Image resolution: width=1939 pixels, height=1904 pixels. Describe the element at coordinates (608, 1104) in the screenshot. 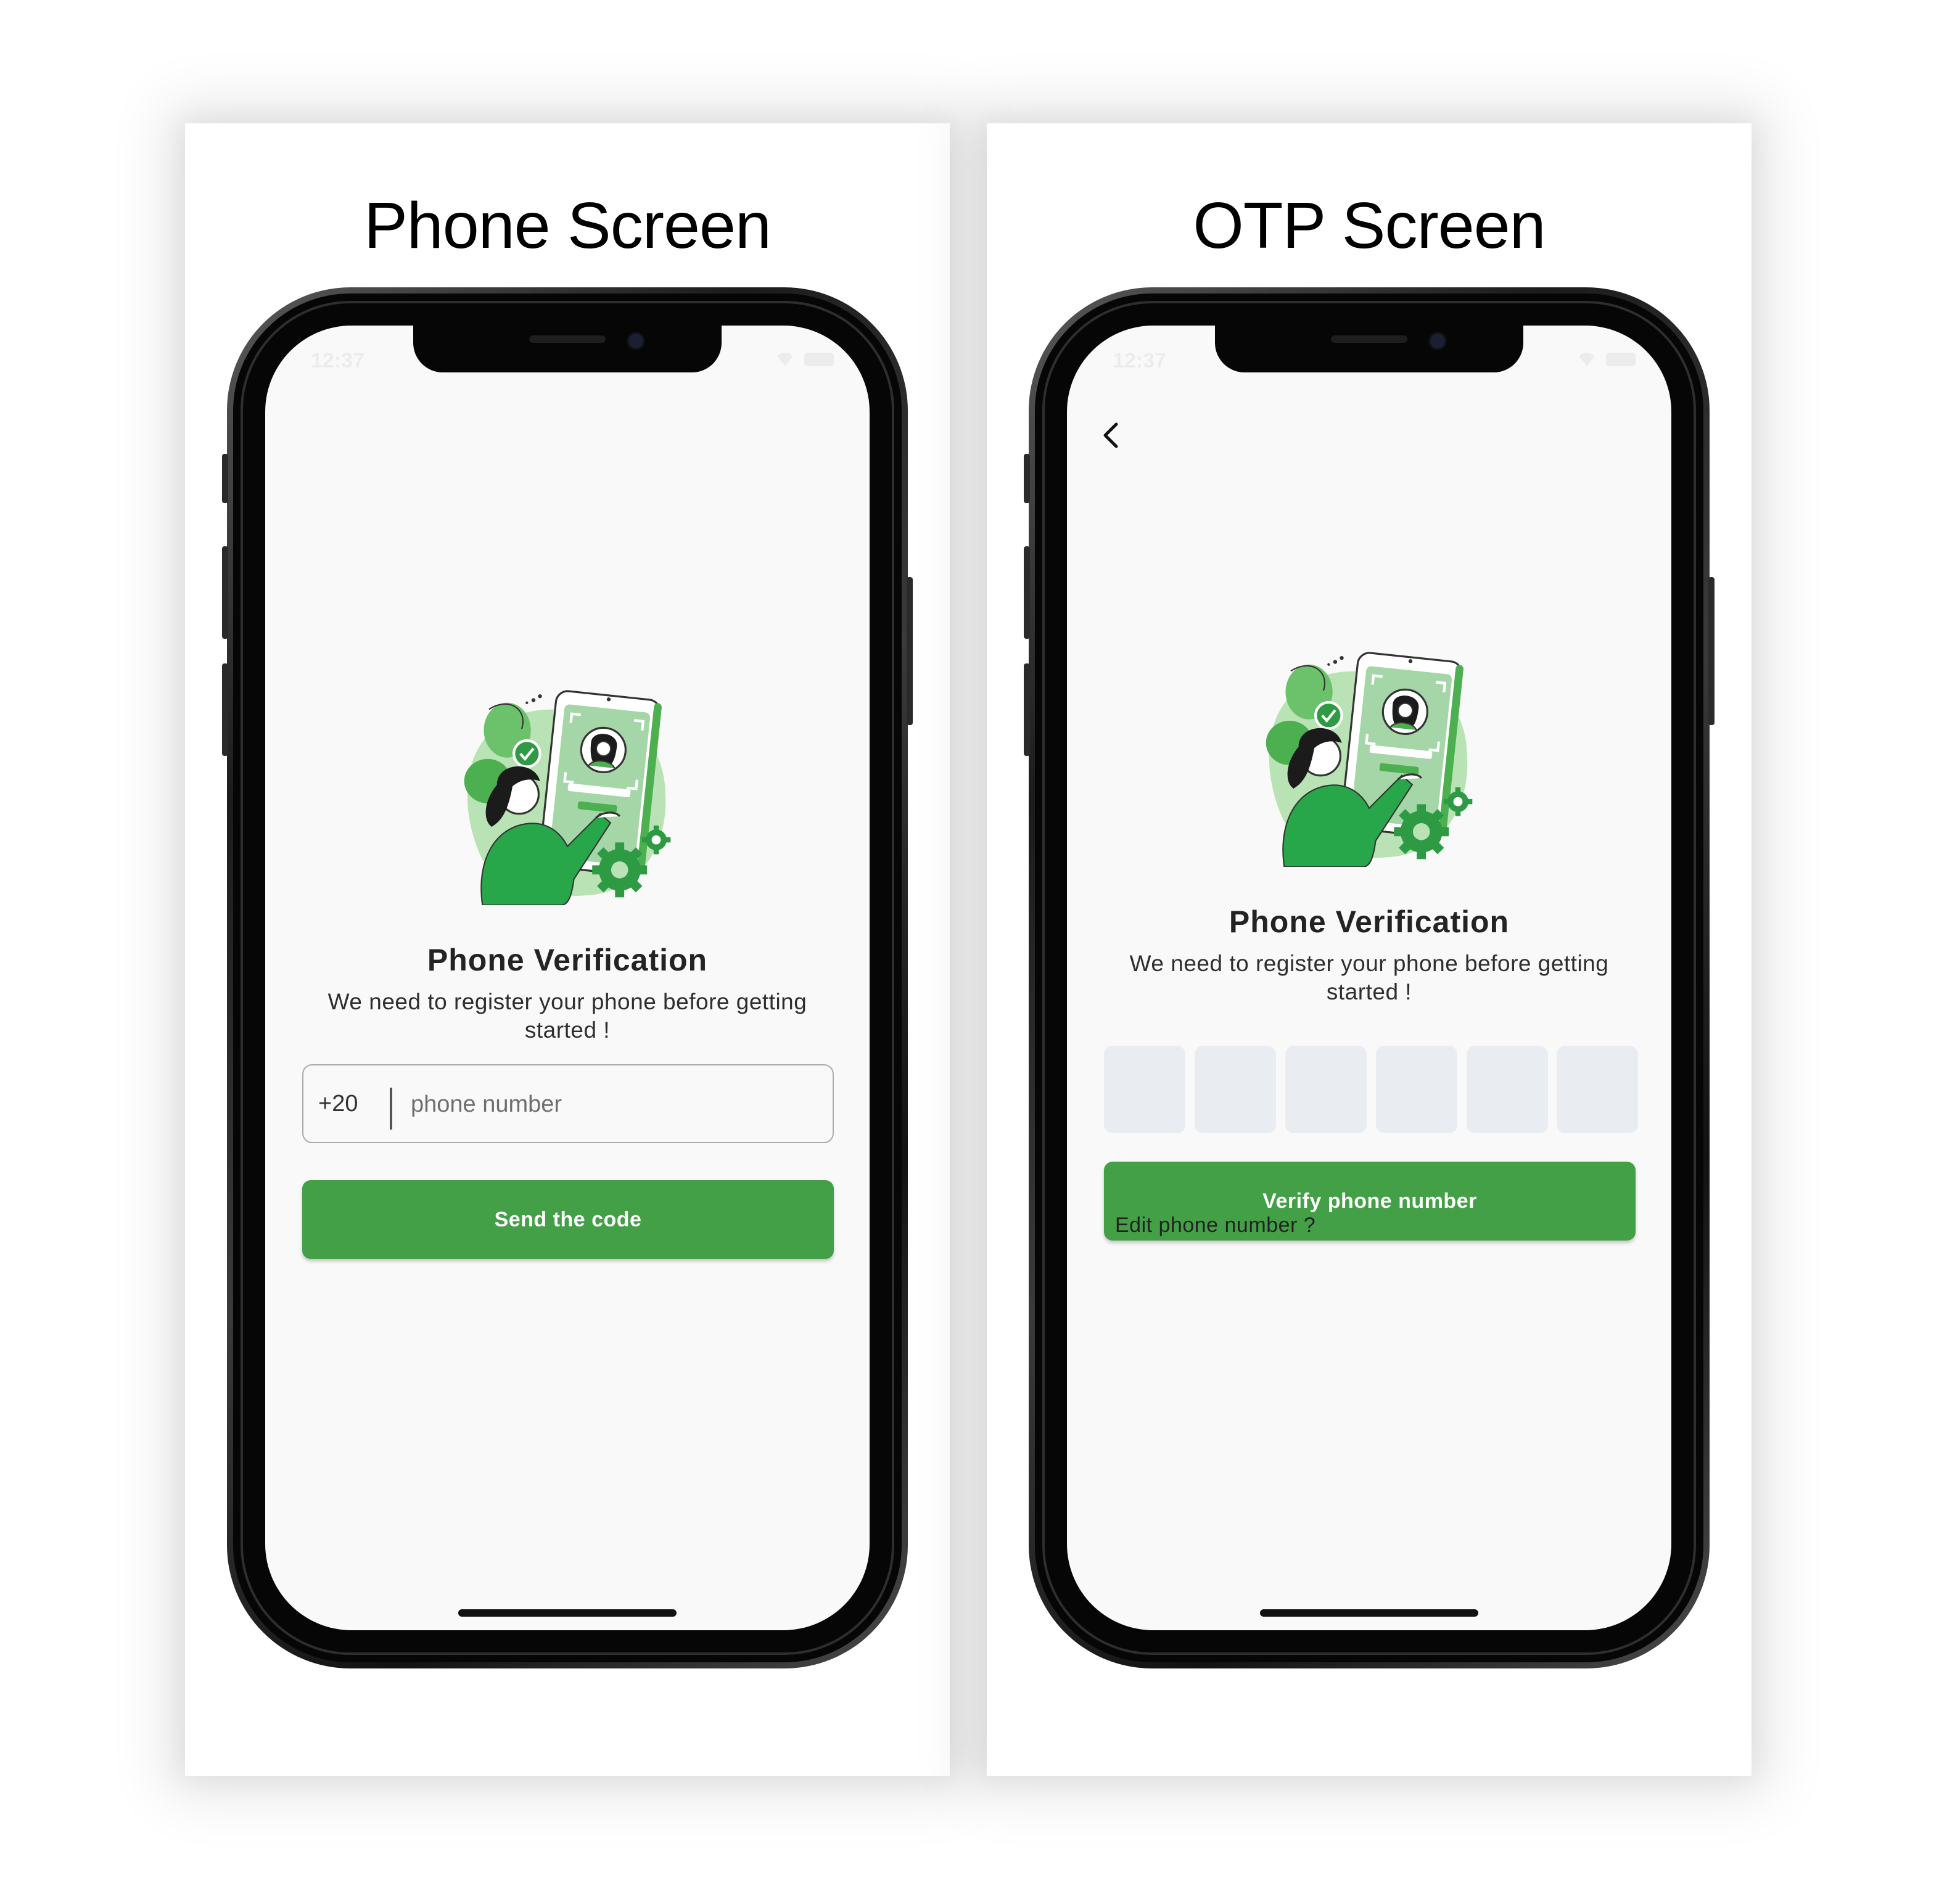

I see `phone-number-input` at that location.